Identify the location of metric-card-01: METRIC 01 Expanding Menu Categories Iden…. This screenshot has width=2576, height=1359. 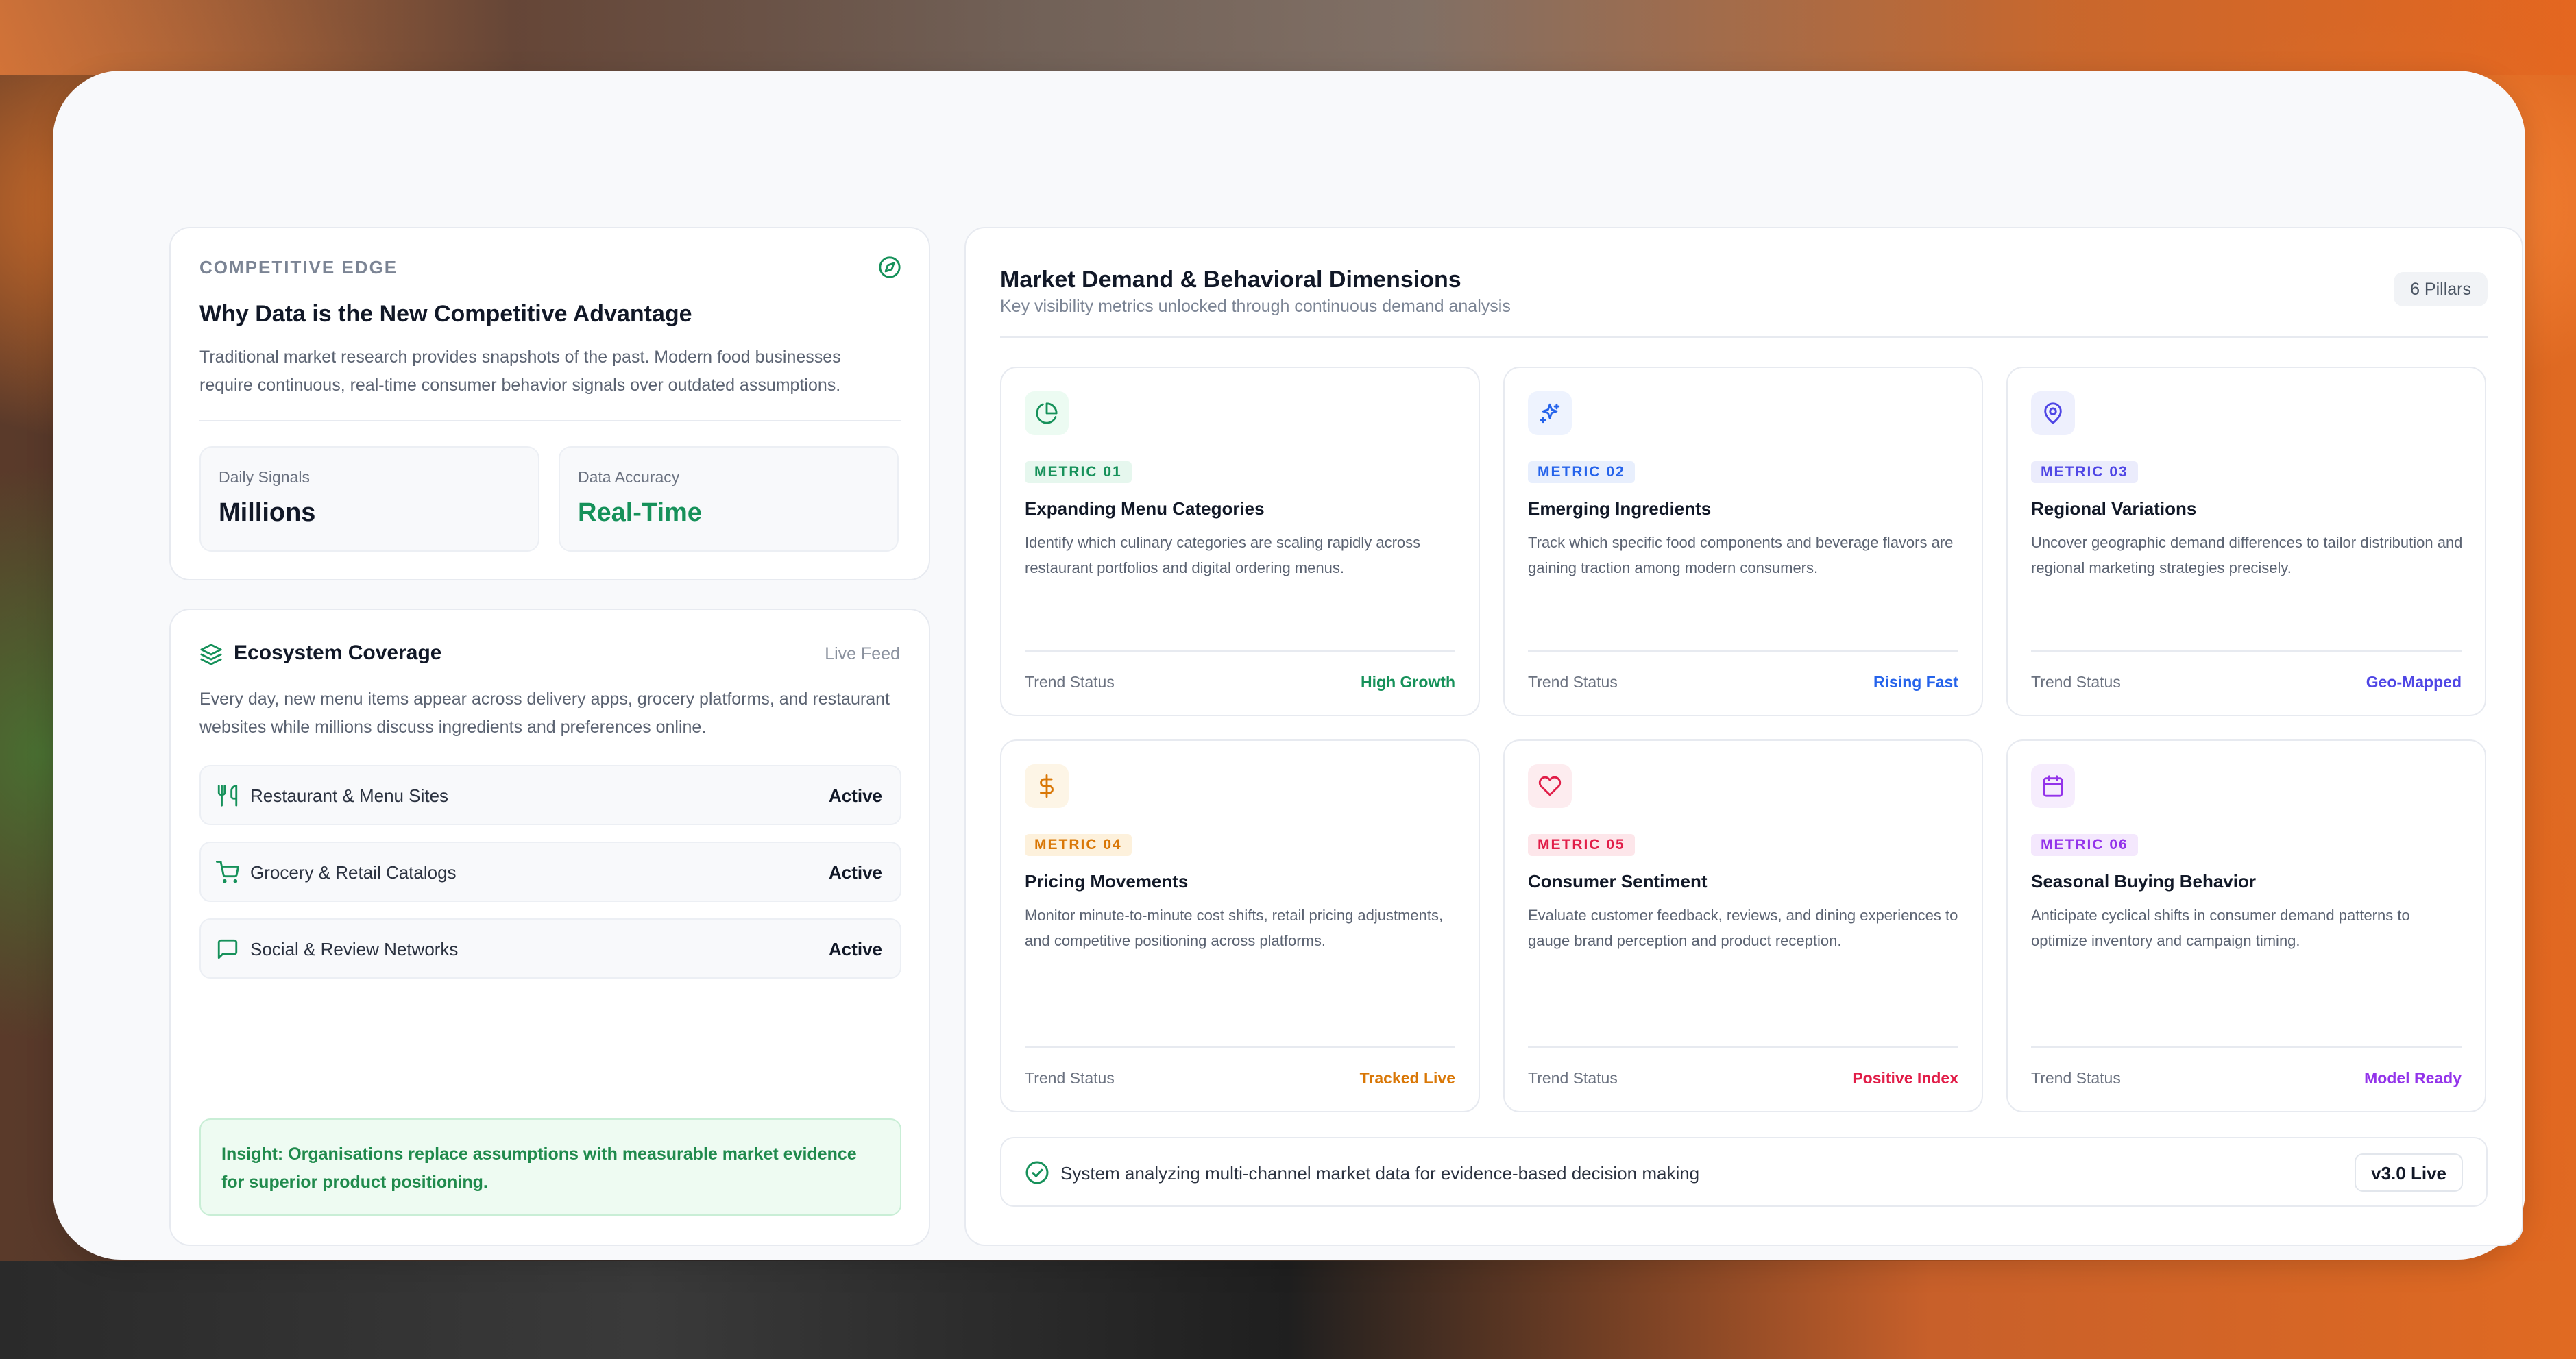
(1240, 541).